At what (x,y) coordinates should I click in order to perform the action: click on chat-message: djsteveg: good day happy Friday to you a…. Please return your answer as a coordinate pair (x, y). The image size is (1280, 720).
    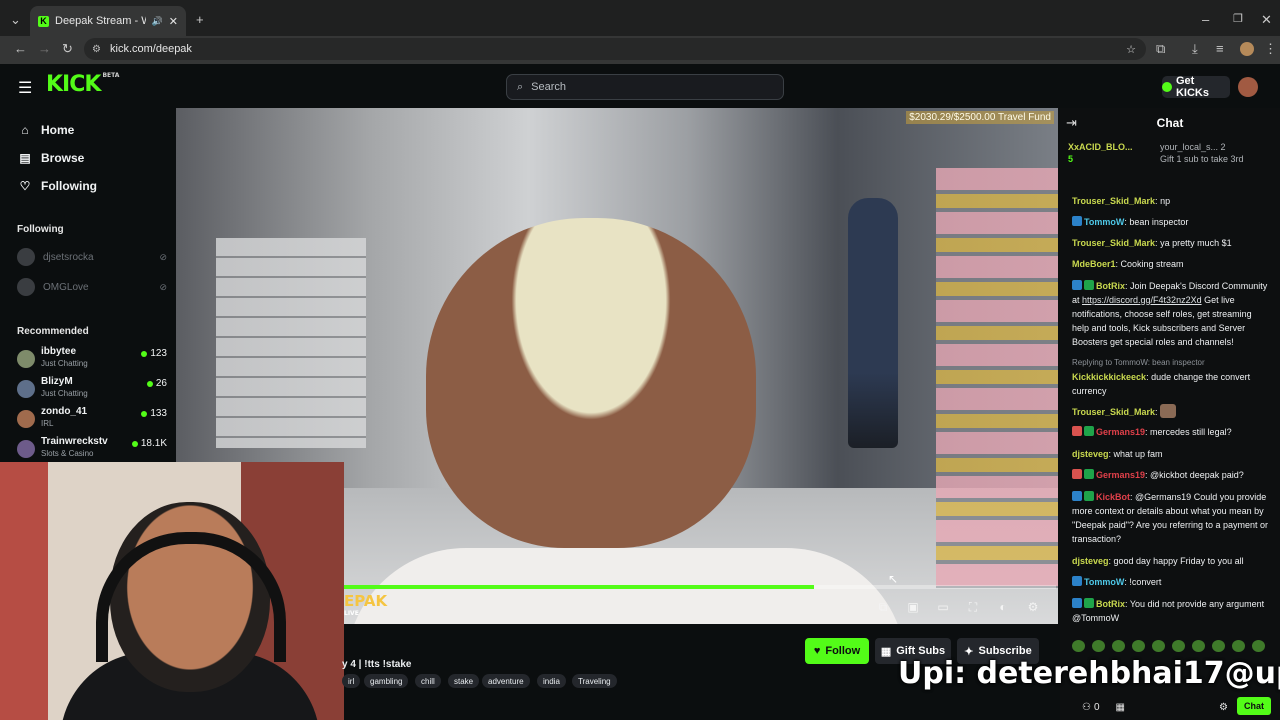
    Looking at the image, I should click on (1158, 561).